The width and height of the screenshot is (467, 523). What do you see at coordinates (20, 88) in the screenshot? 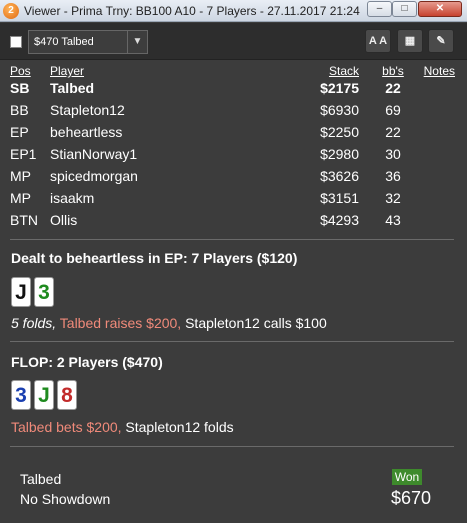
I see `row-pos: SB` at bounding box center [20, 88].